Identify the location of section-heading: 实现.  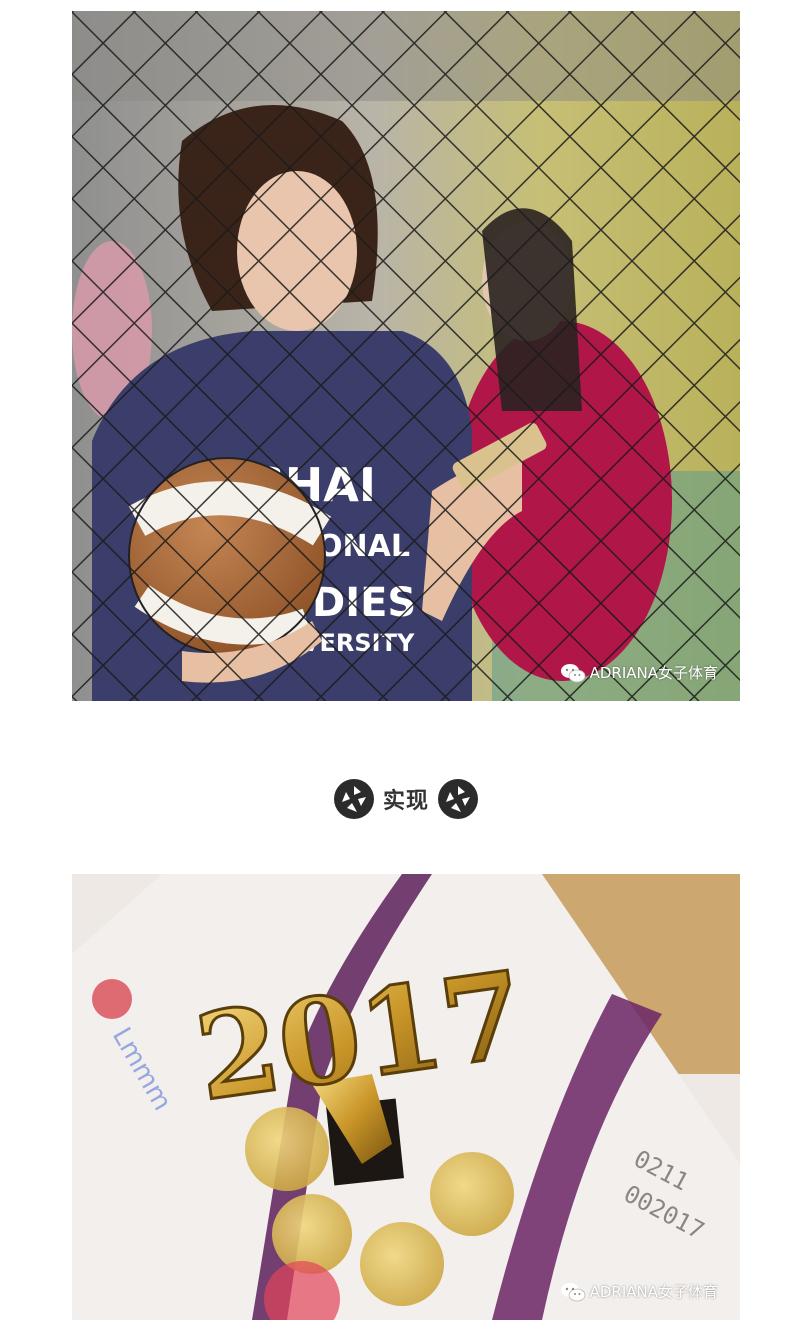
(406, 799).